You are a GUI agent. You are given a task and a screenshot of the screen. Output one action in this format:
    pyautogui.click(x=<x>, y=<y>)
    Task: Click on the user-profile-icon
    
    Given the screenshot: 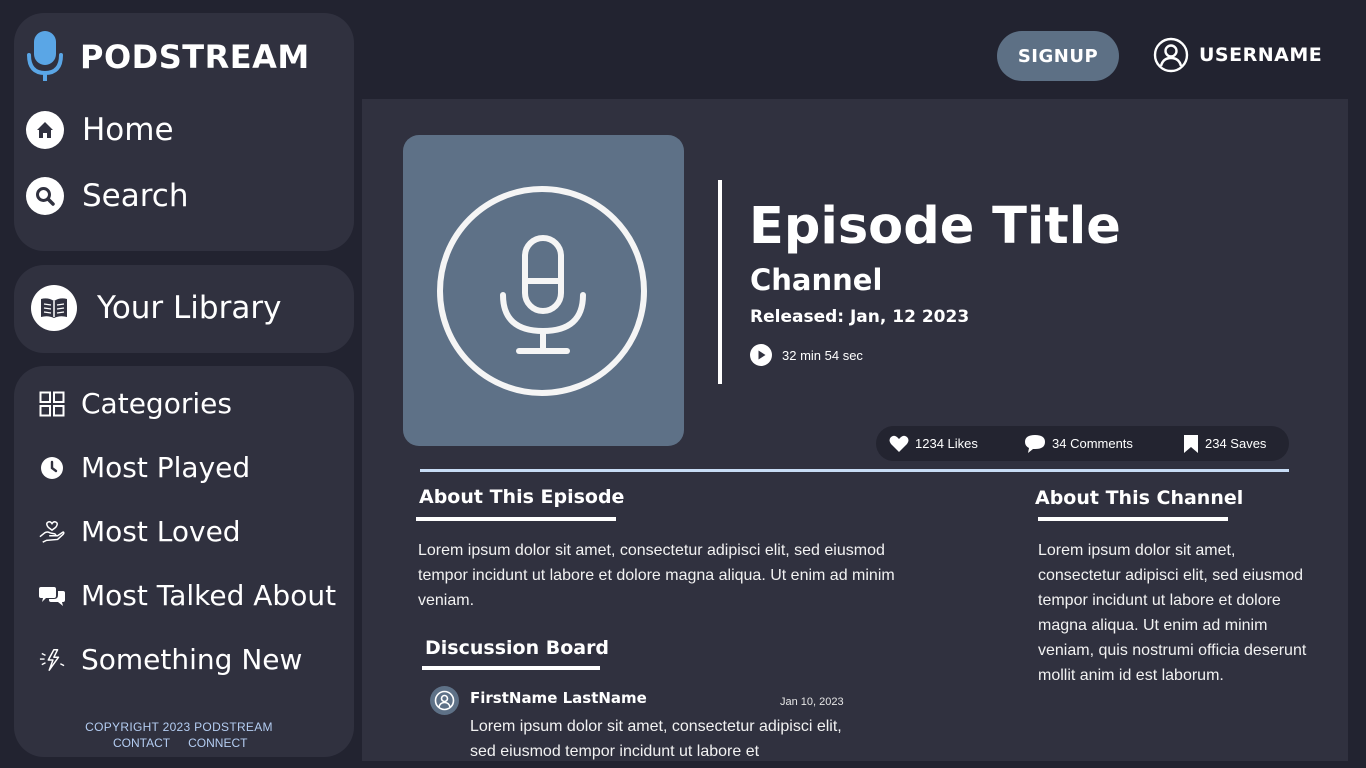 What is the action you would take?
    pyautogui.click(x=1171, y=55)
    